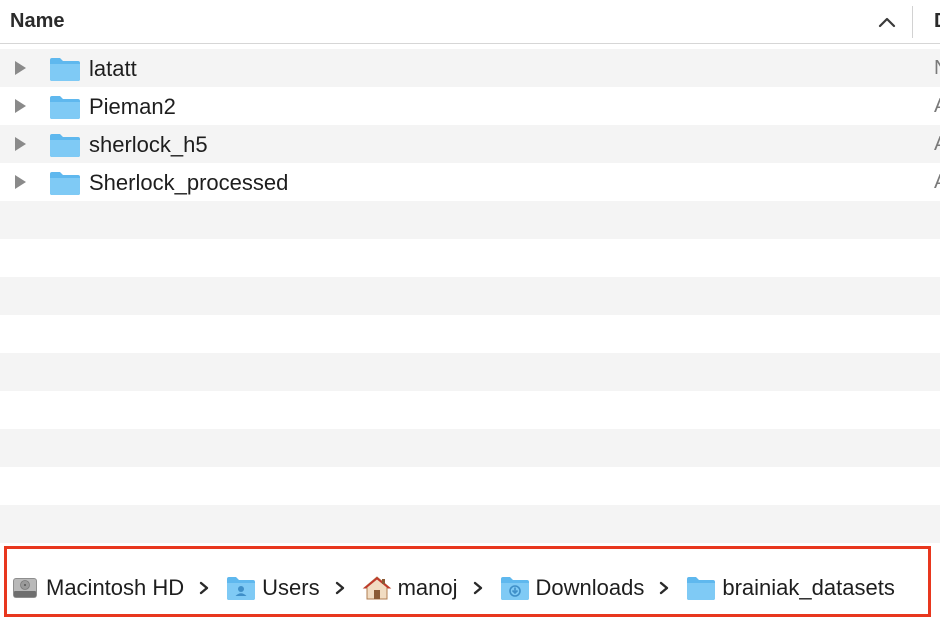 This screenshot has height=622, width=940. I want to click on column-divider, so click(912, 22).